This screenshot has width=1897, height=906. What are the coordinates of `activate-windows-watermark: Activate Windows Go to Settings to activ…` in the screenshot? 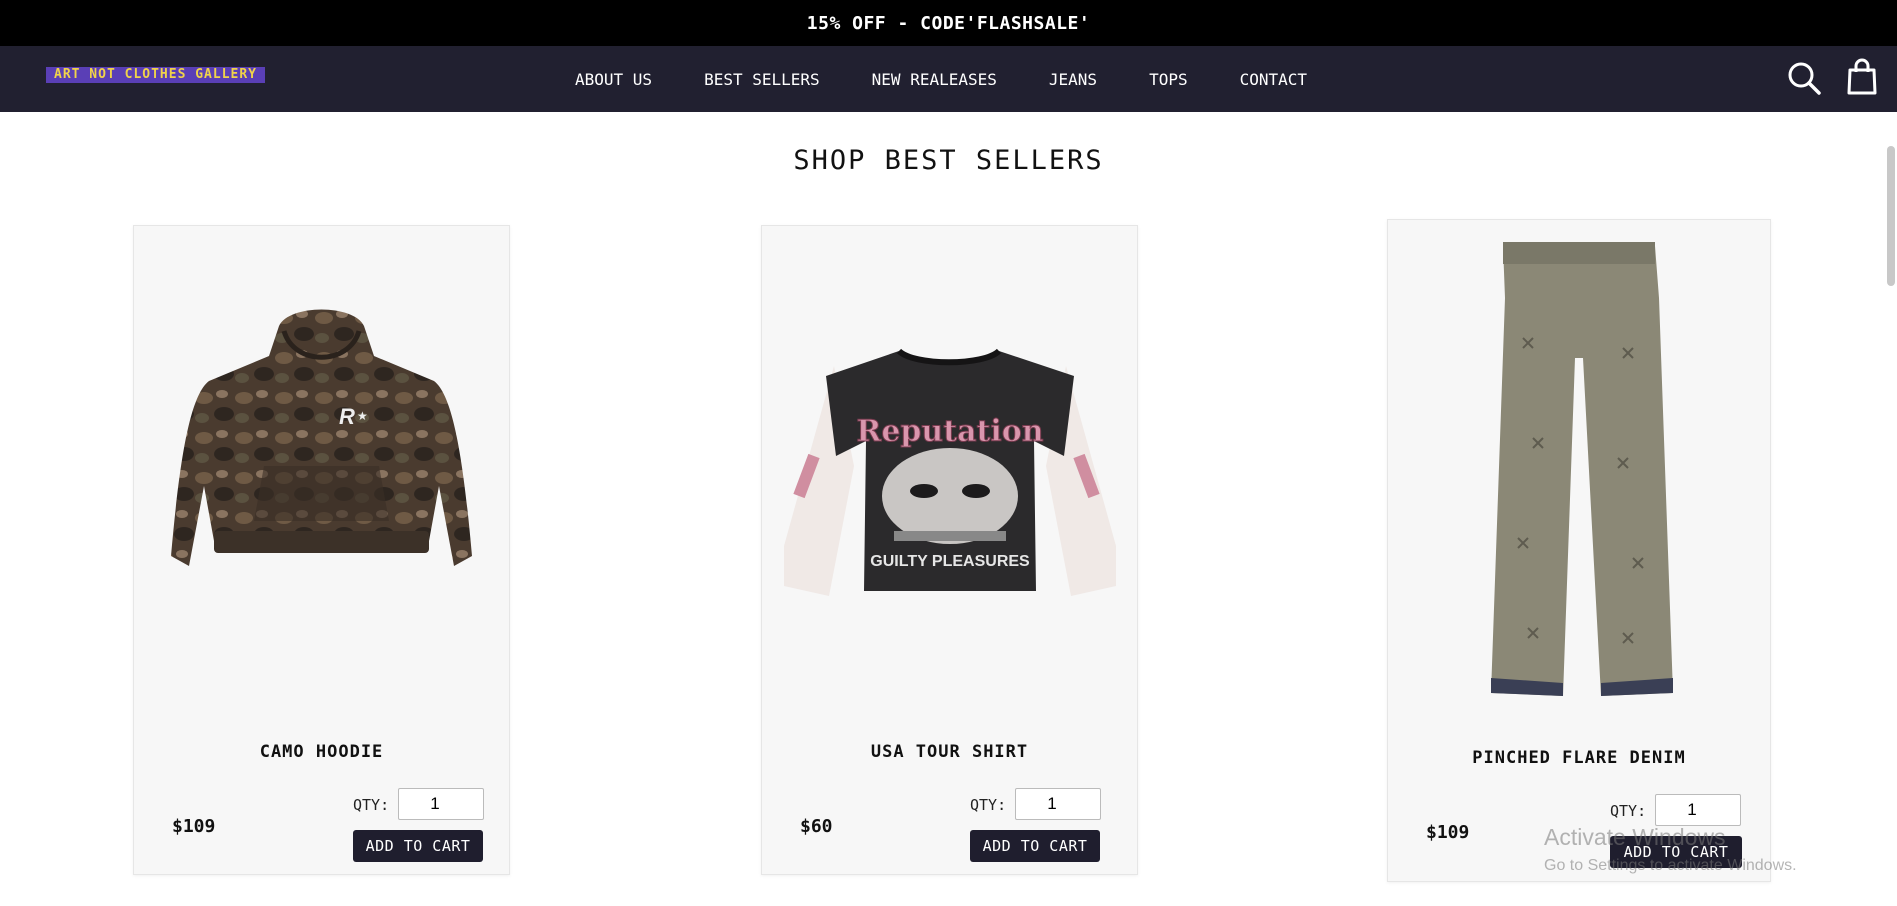 It's located at (1670, 849).